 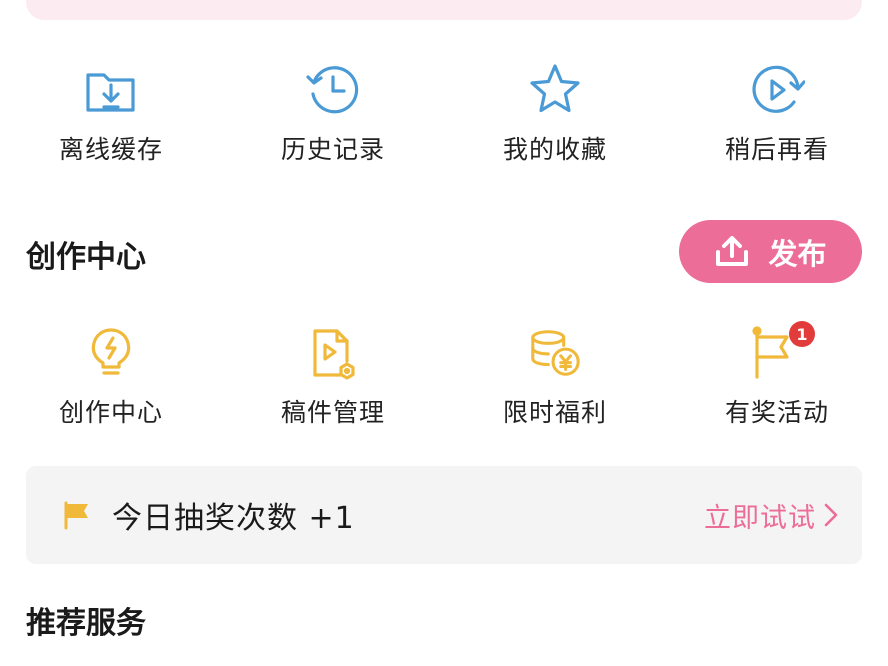 What do you see at coordinates (554, 412) in the screenshot?
I see `limited-benefits-label: 限时福利` at bounding box center [554, 412].